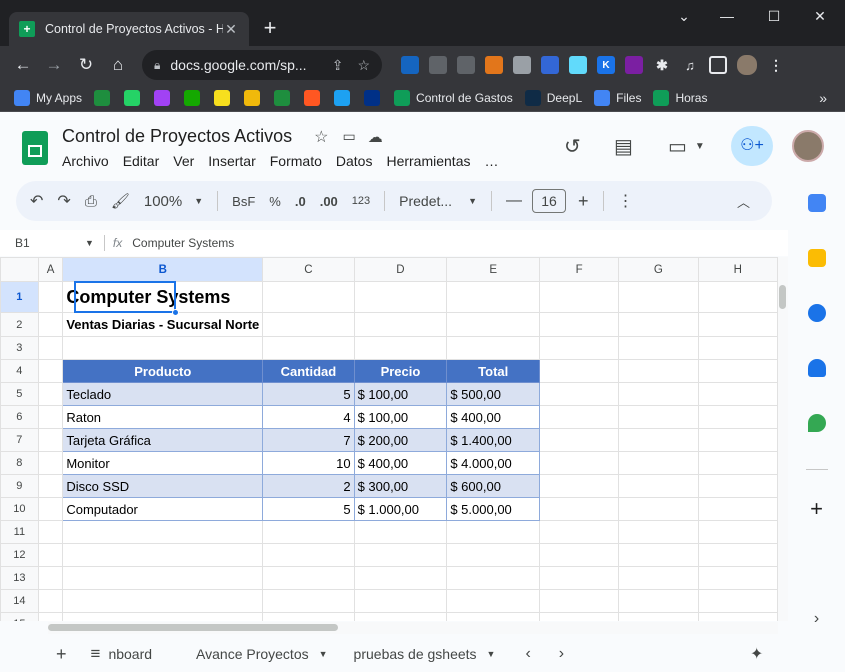 Image resolution: width=845 pixels, height=672 pixels. I want to click on table-data-cell: Teclado, so click(163, 394).